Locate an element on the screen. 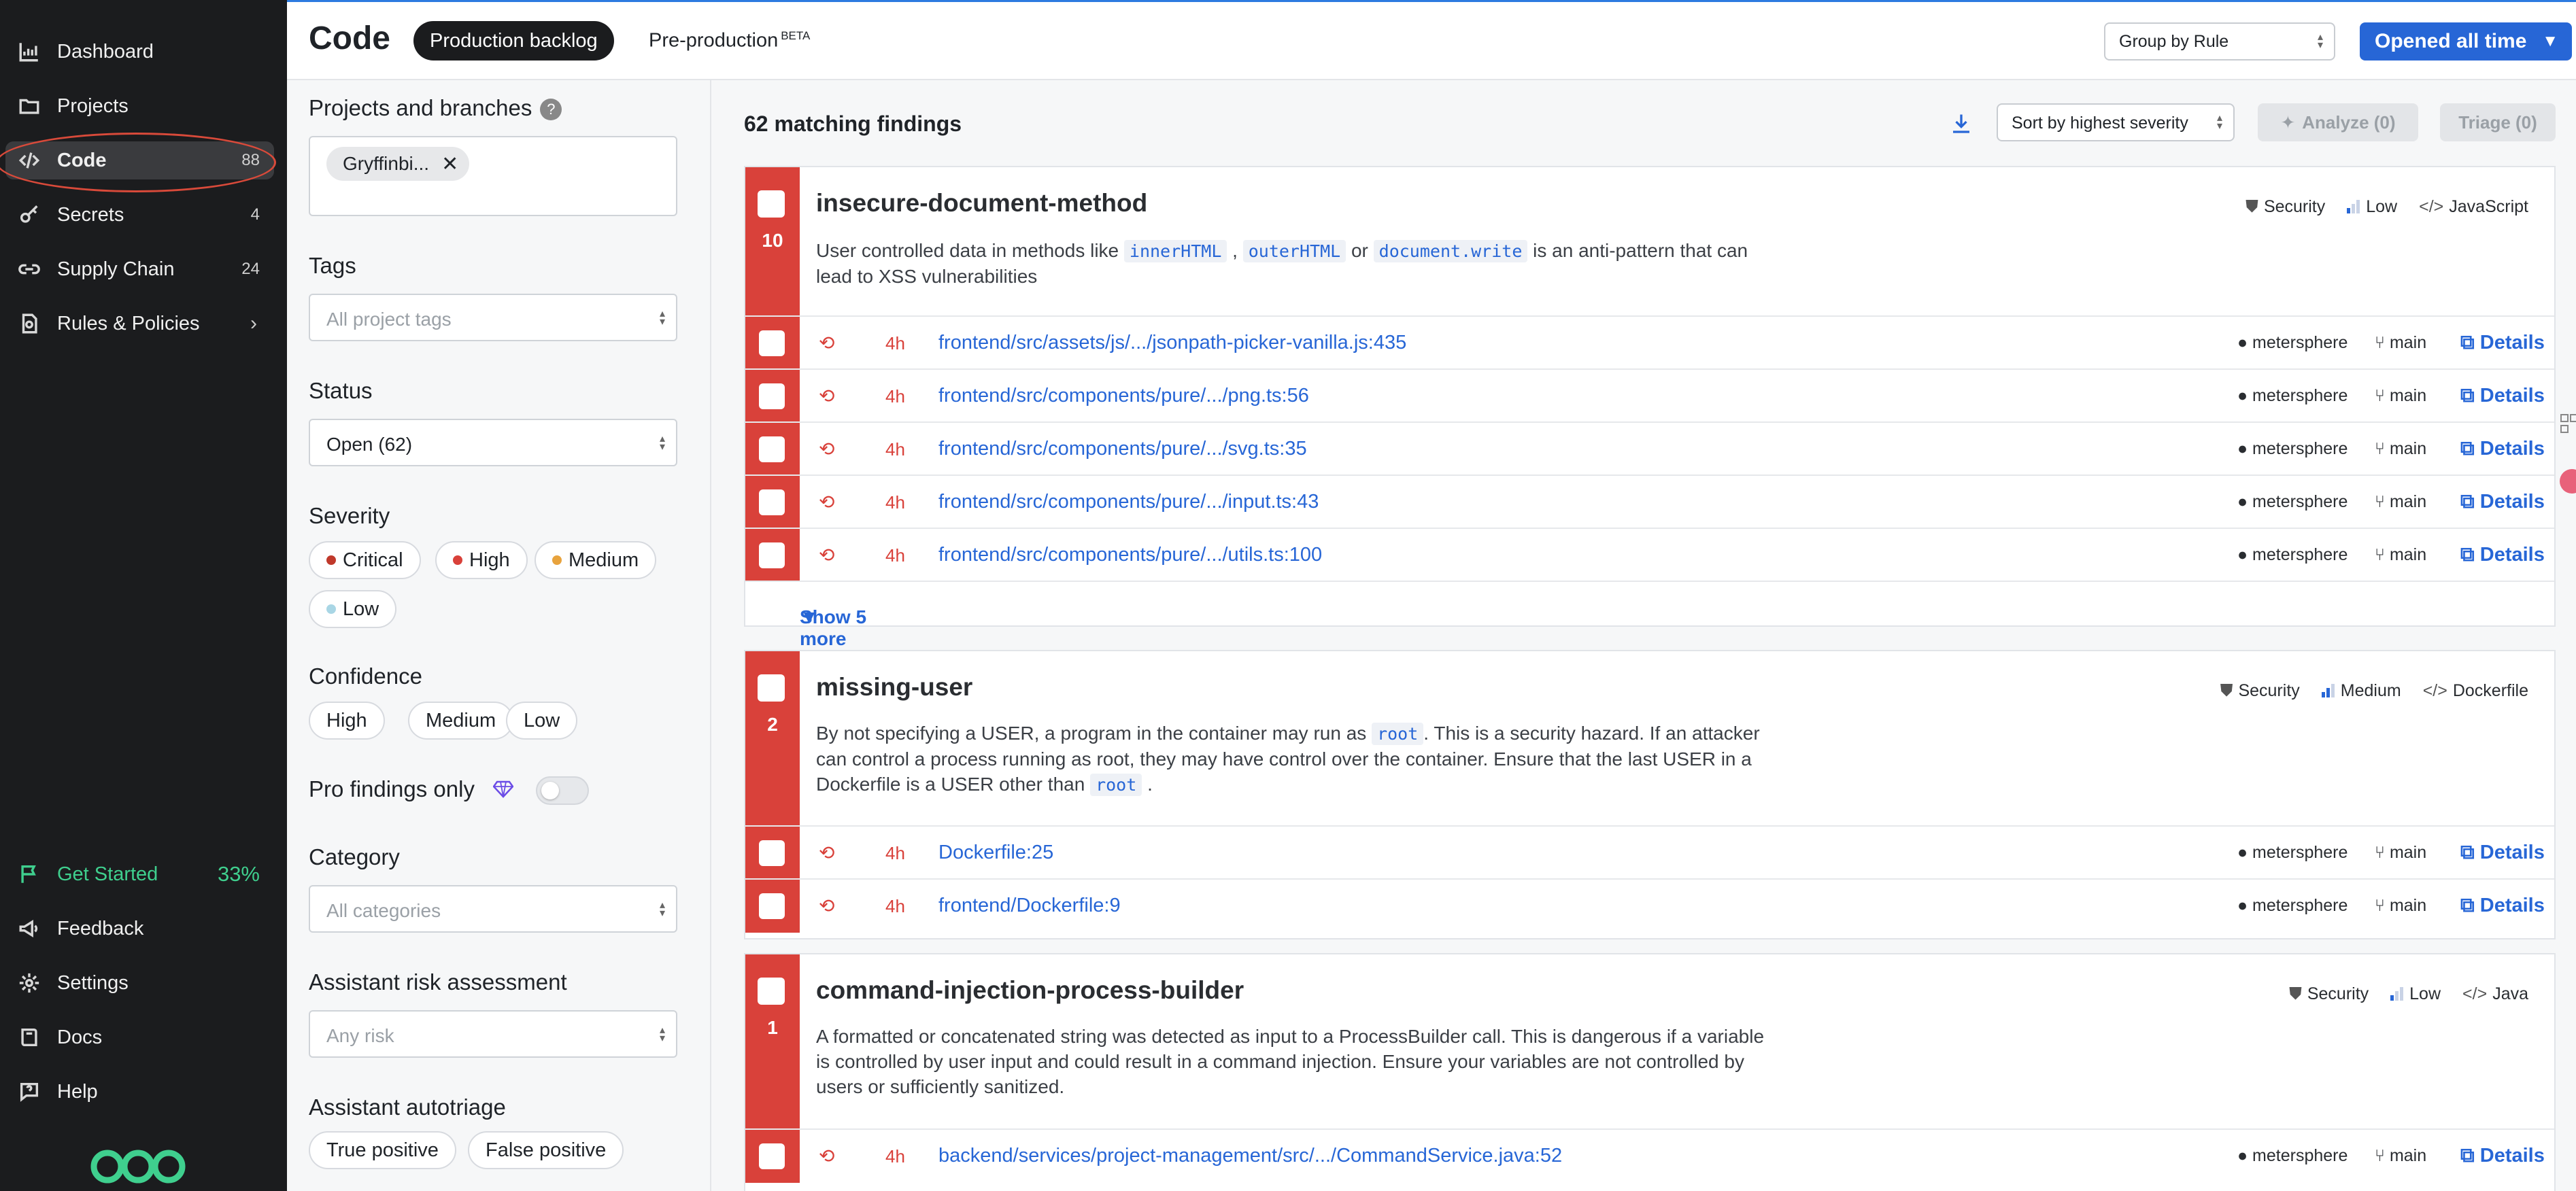 The height and width of the screenshot is (1191, 2576). gear-icon is located at coordinates (29, 983).